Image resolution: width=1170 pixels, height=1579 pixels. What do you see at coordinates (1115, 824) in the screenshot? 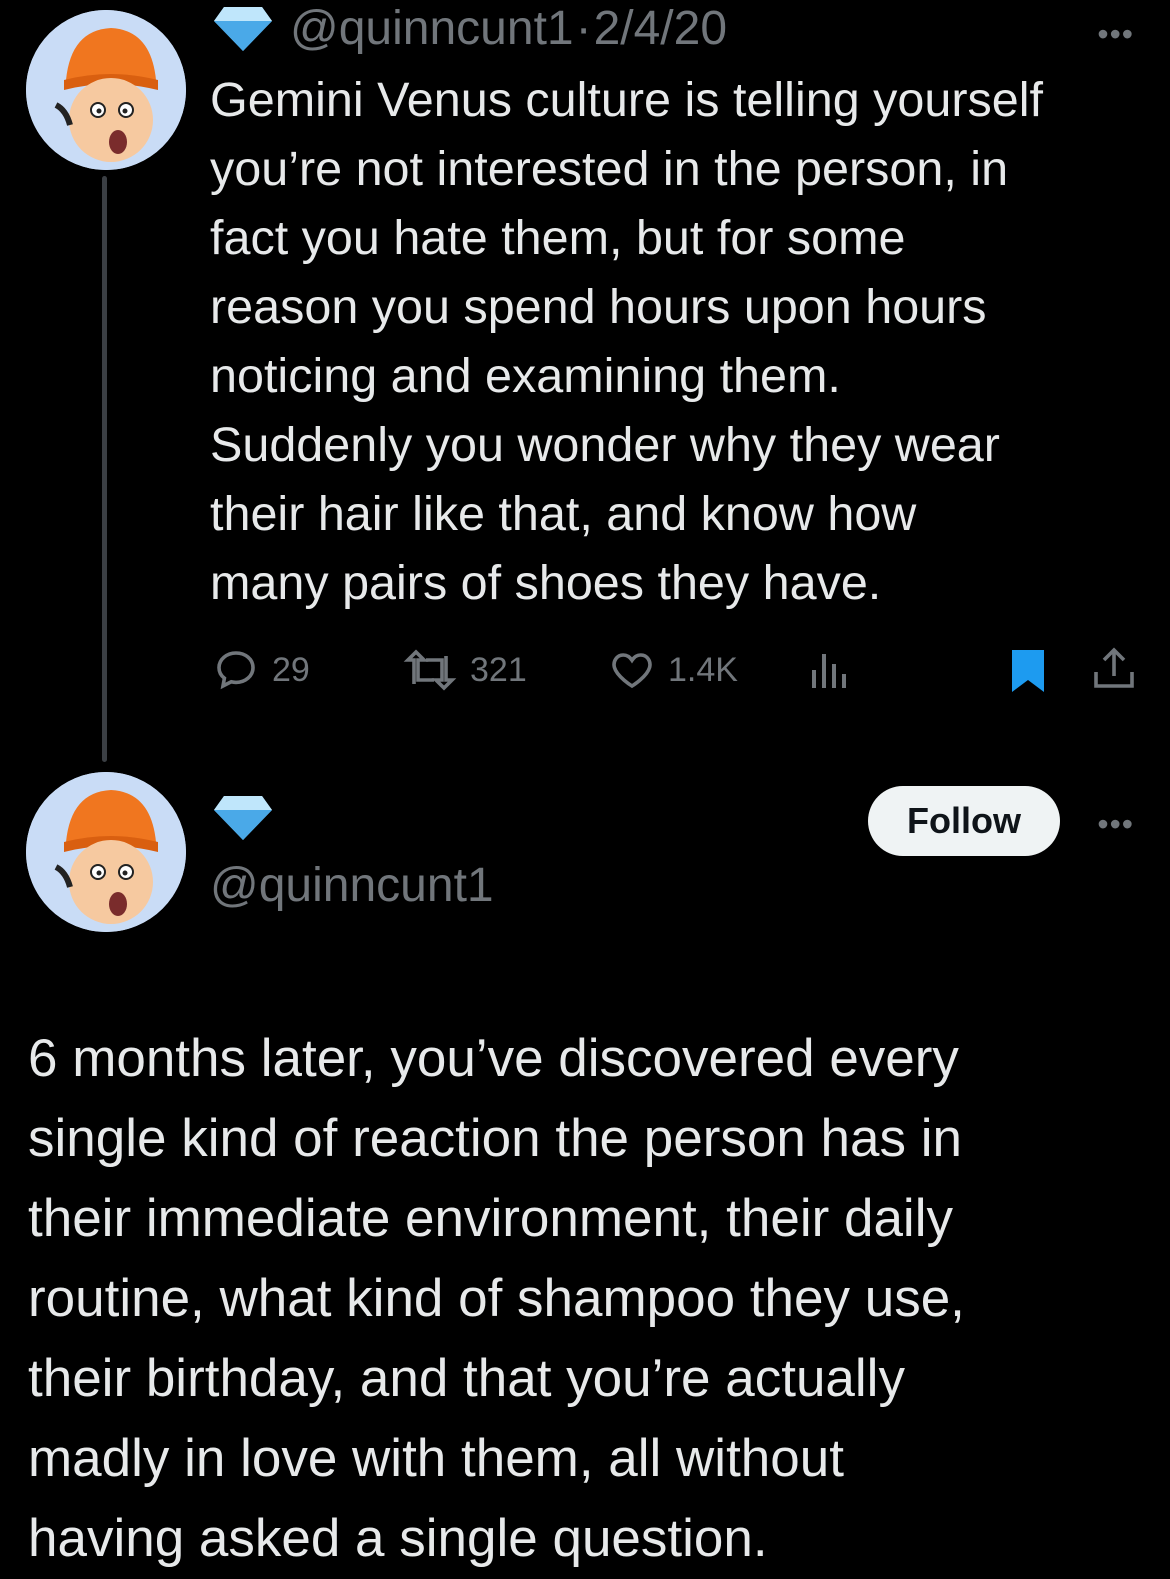
I see `tweet2-more-button: •••` at bounding box center [1115, 824].